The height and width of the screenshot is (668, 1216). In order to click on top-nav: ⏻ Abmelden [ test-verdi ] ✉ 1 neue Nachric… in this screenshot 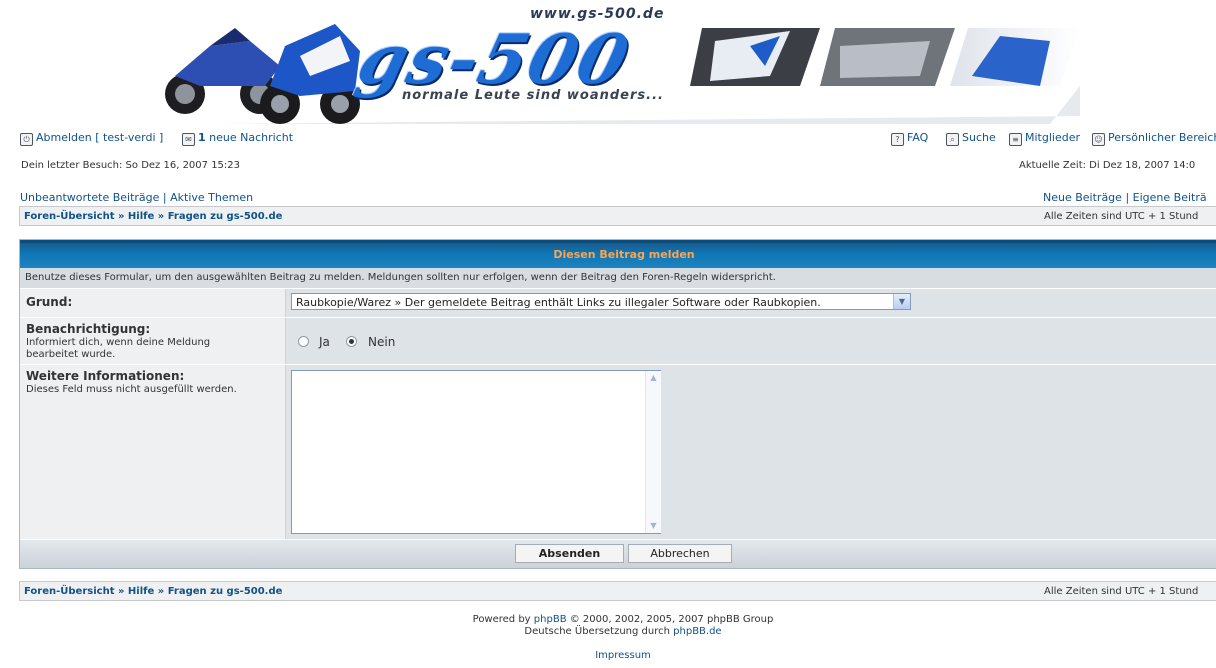, I will do `click(618, 140)`.